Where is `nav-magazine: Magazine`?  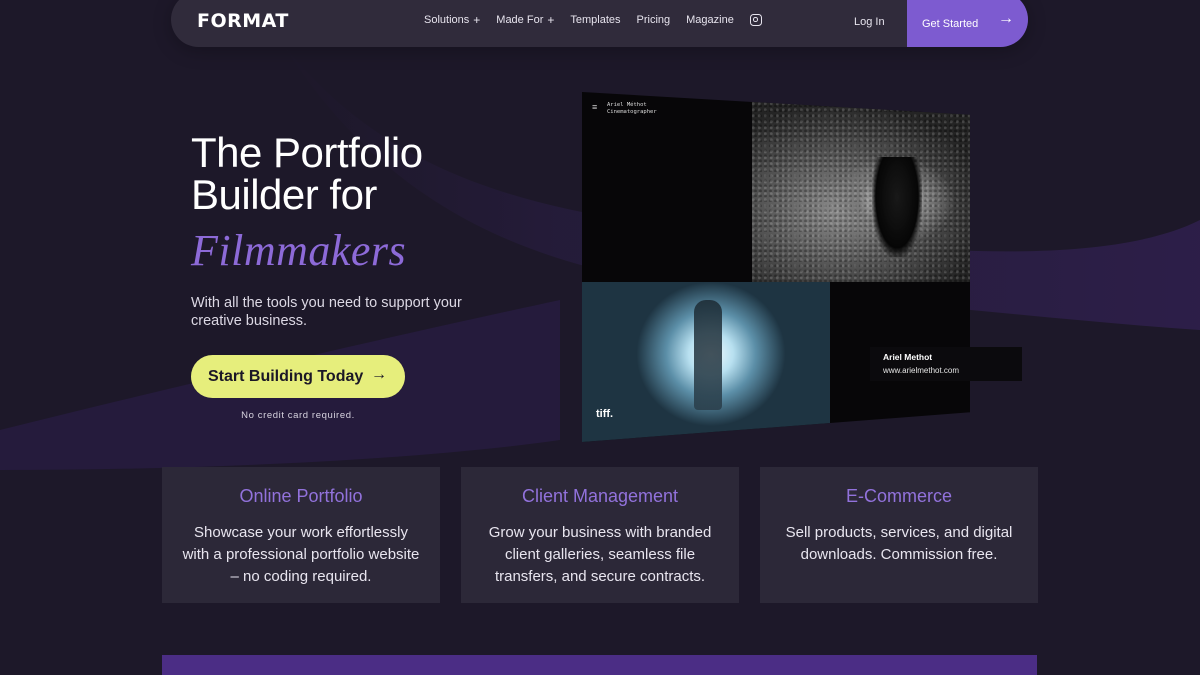 nav-magazine: Magazine is located at coordinates (710, 20).